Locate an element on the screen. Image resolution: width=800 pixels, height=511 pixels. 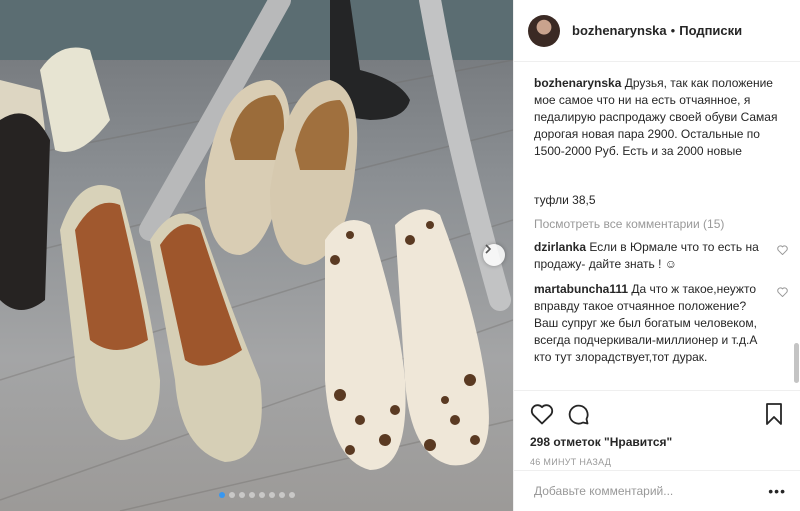
avatar is located at coordinates (544, 30).